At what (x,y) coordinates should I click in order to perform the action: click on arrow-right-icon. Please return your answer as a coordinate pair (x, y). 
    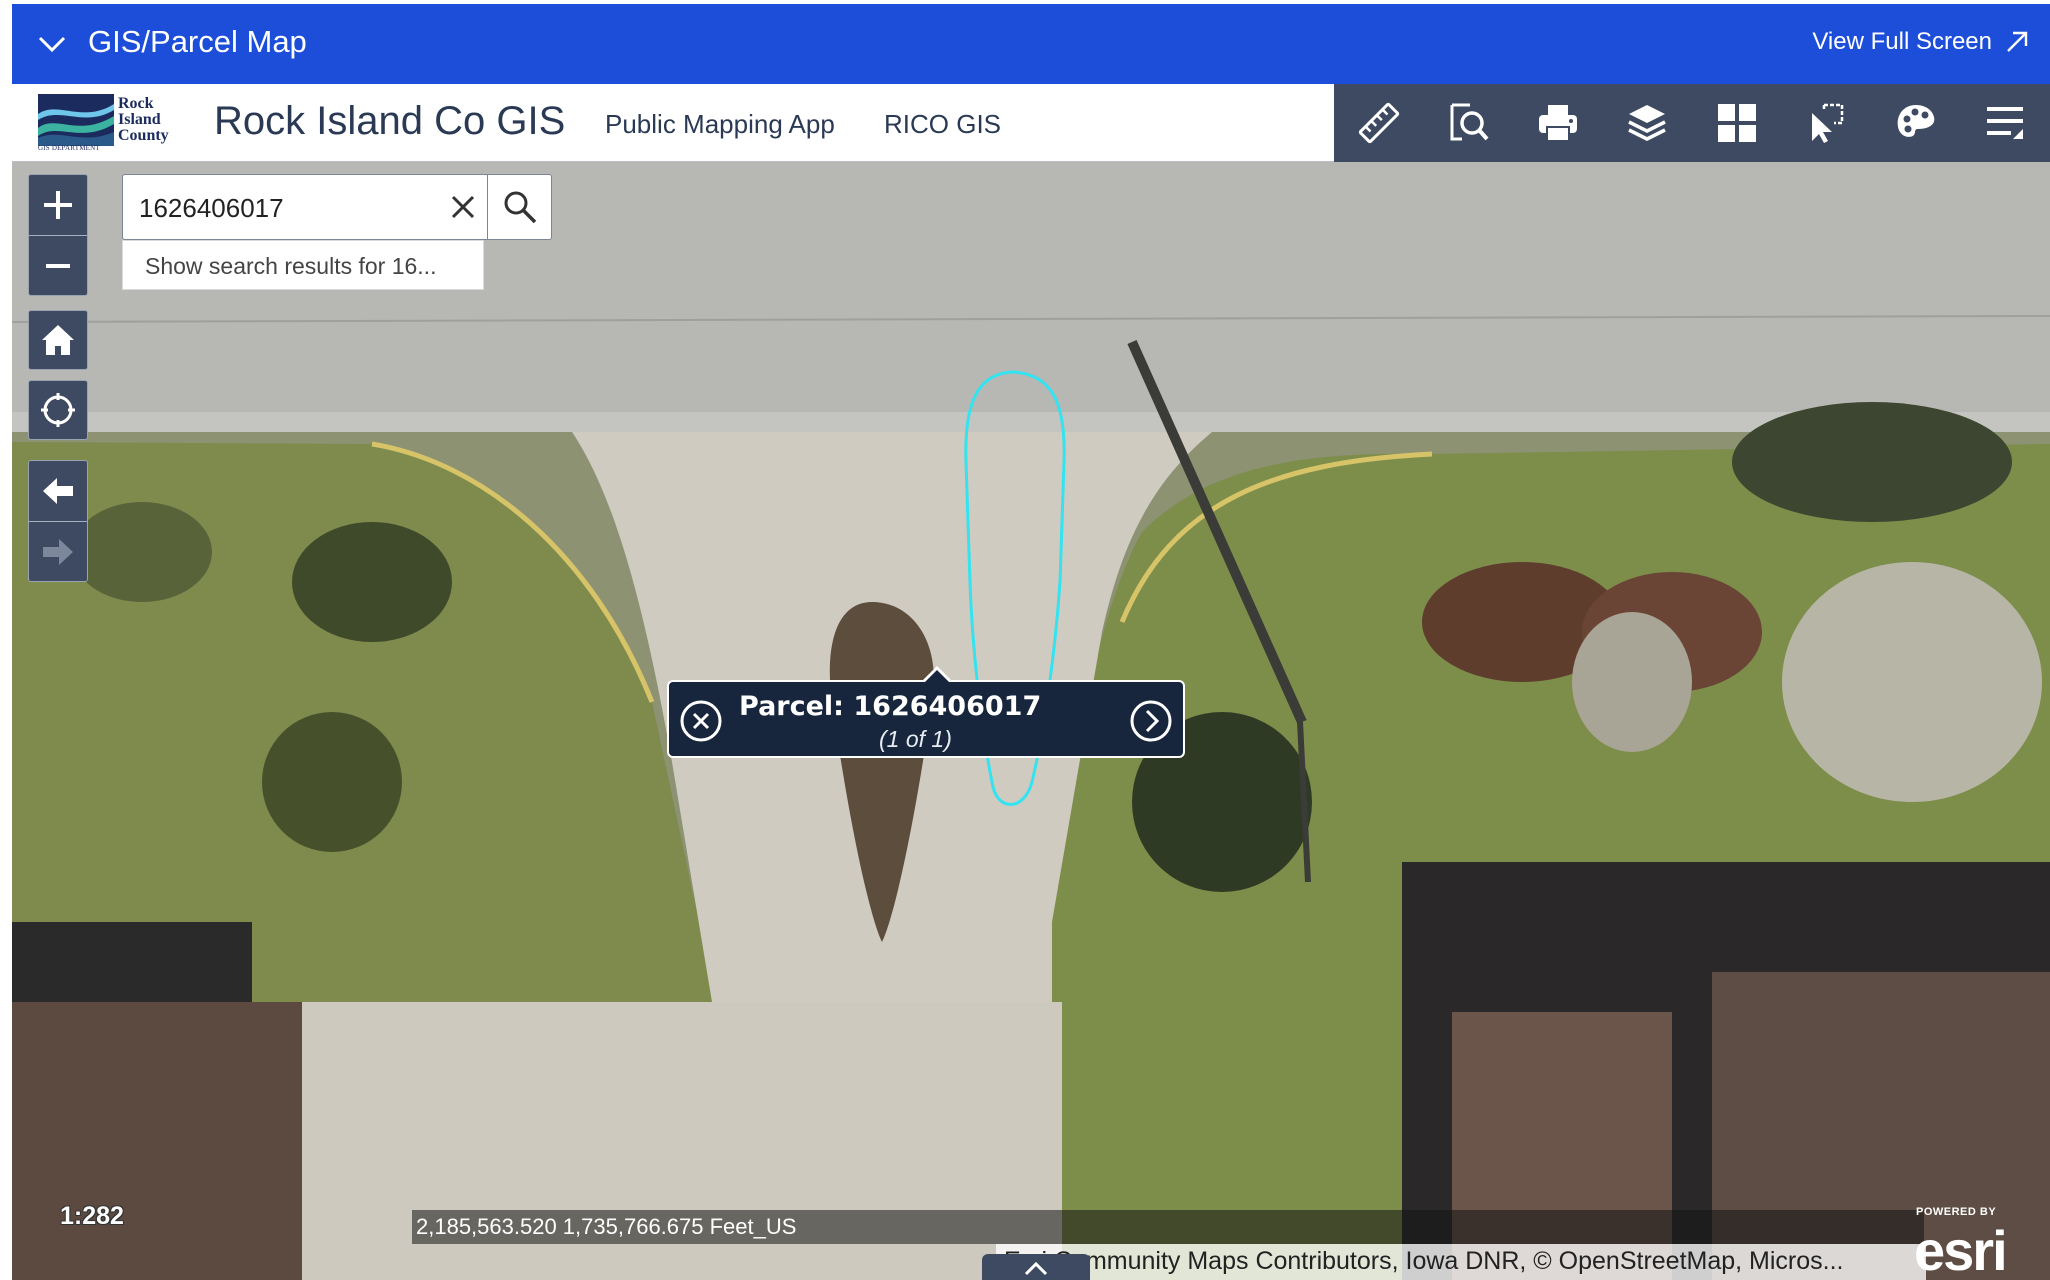
    Looking at the image, I should click on (58, 552).